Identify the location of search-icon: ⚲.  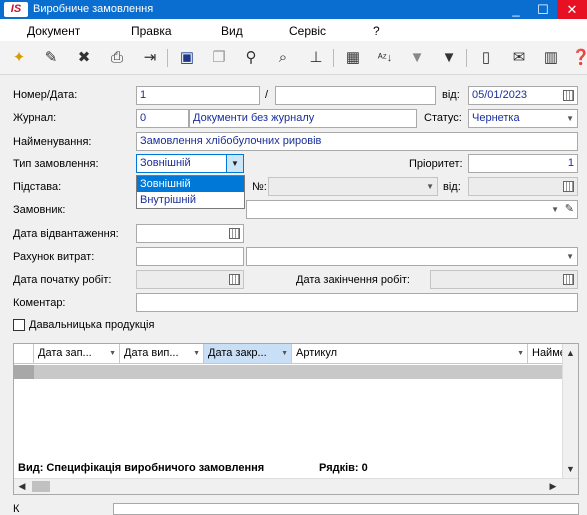
(251, 58).